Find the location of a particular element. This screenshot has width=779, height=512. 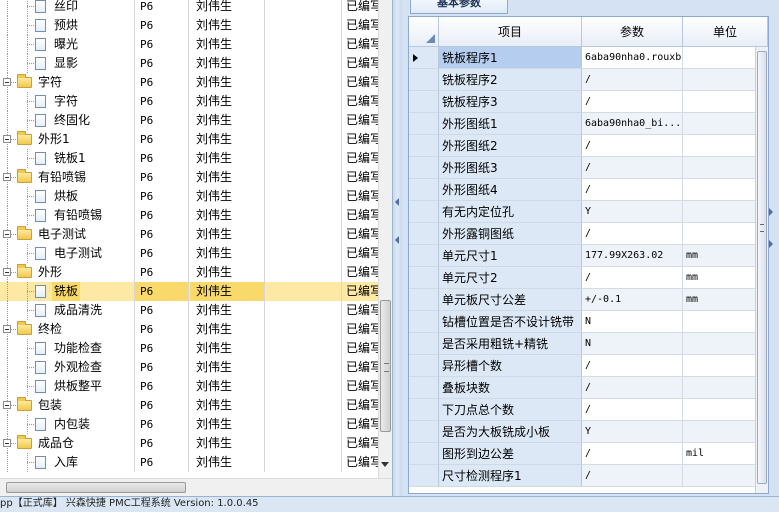

tree-folder-row: 外形1 P6 刘伟生 已编写 is located at coordinates (189, 139).